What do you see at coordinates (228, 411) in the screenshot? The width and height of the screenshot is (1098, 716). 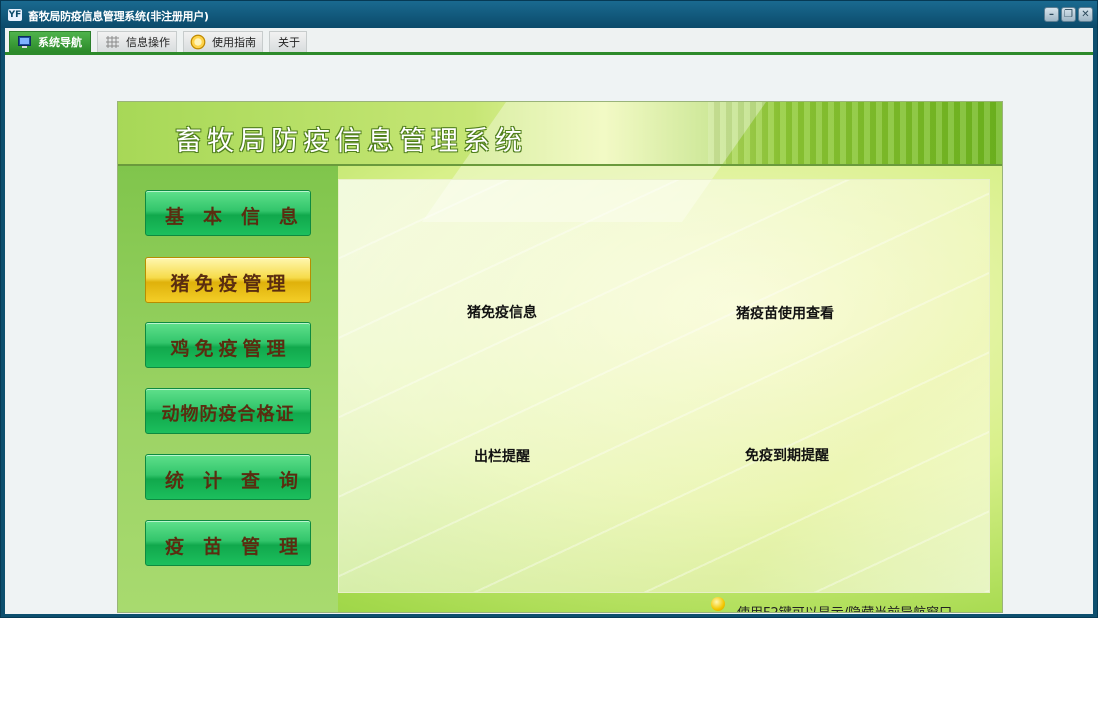 I see `menu-animal-certificate-button: 动物防疫合格证` at bounding box center [228, 411].